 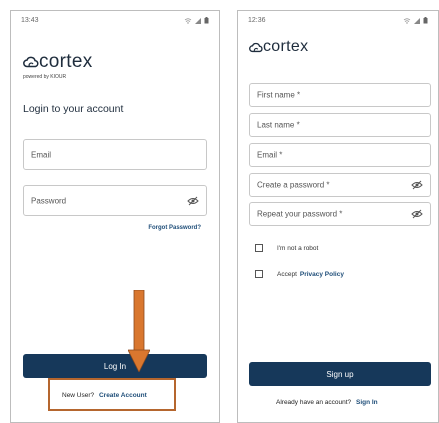 What do you see at coordinates (259, 274) in the screenshot?
I see `accept-policy-checkbox` at bounding box center [259, 274].